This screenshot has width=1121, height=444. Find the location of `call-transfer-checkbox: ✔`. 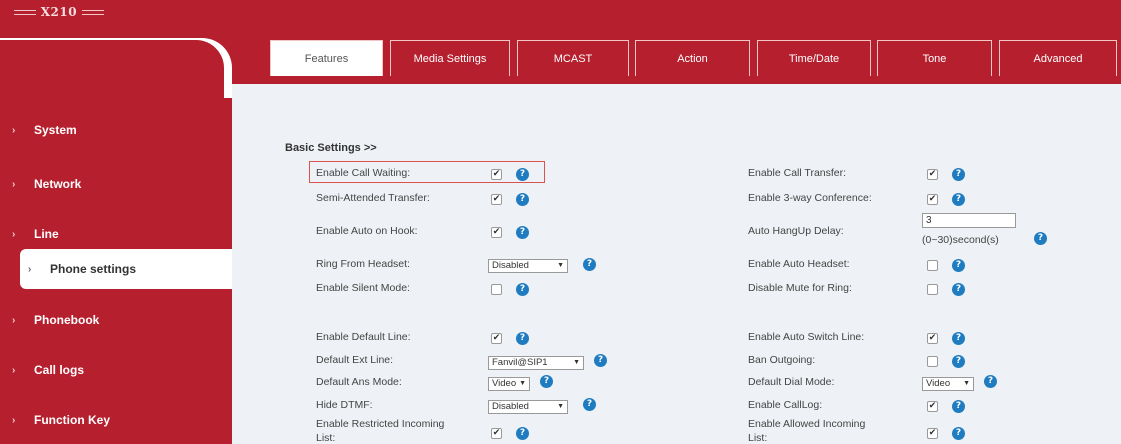

call-transfer-checkbox: ✔ is located at coordinates (932, 174).